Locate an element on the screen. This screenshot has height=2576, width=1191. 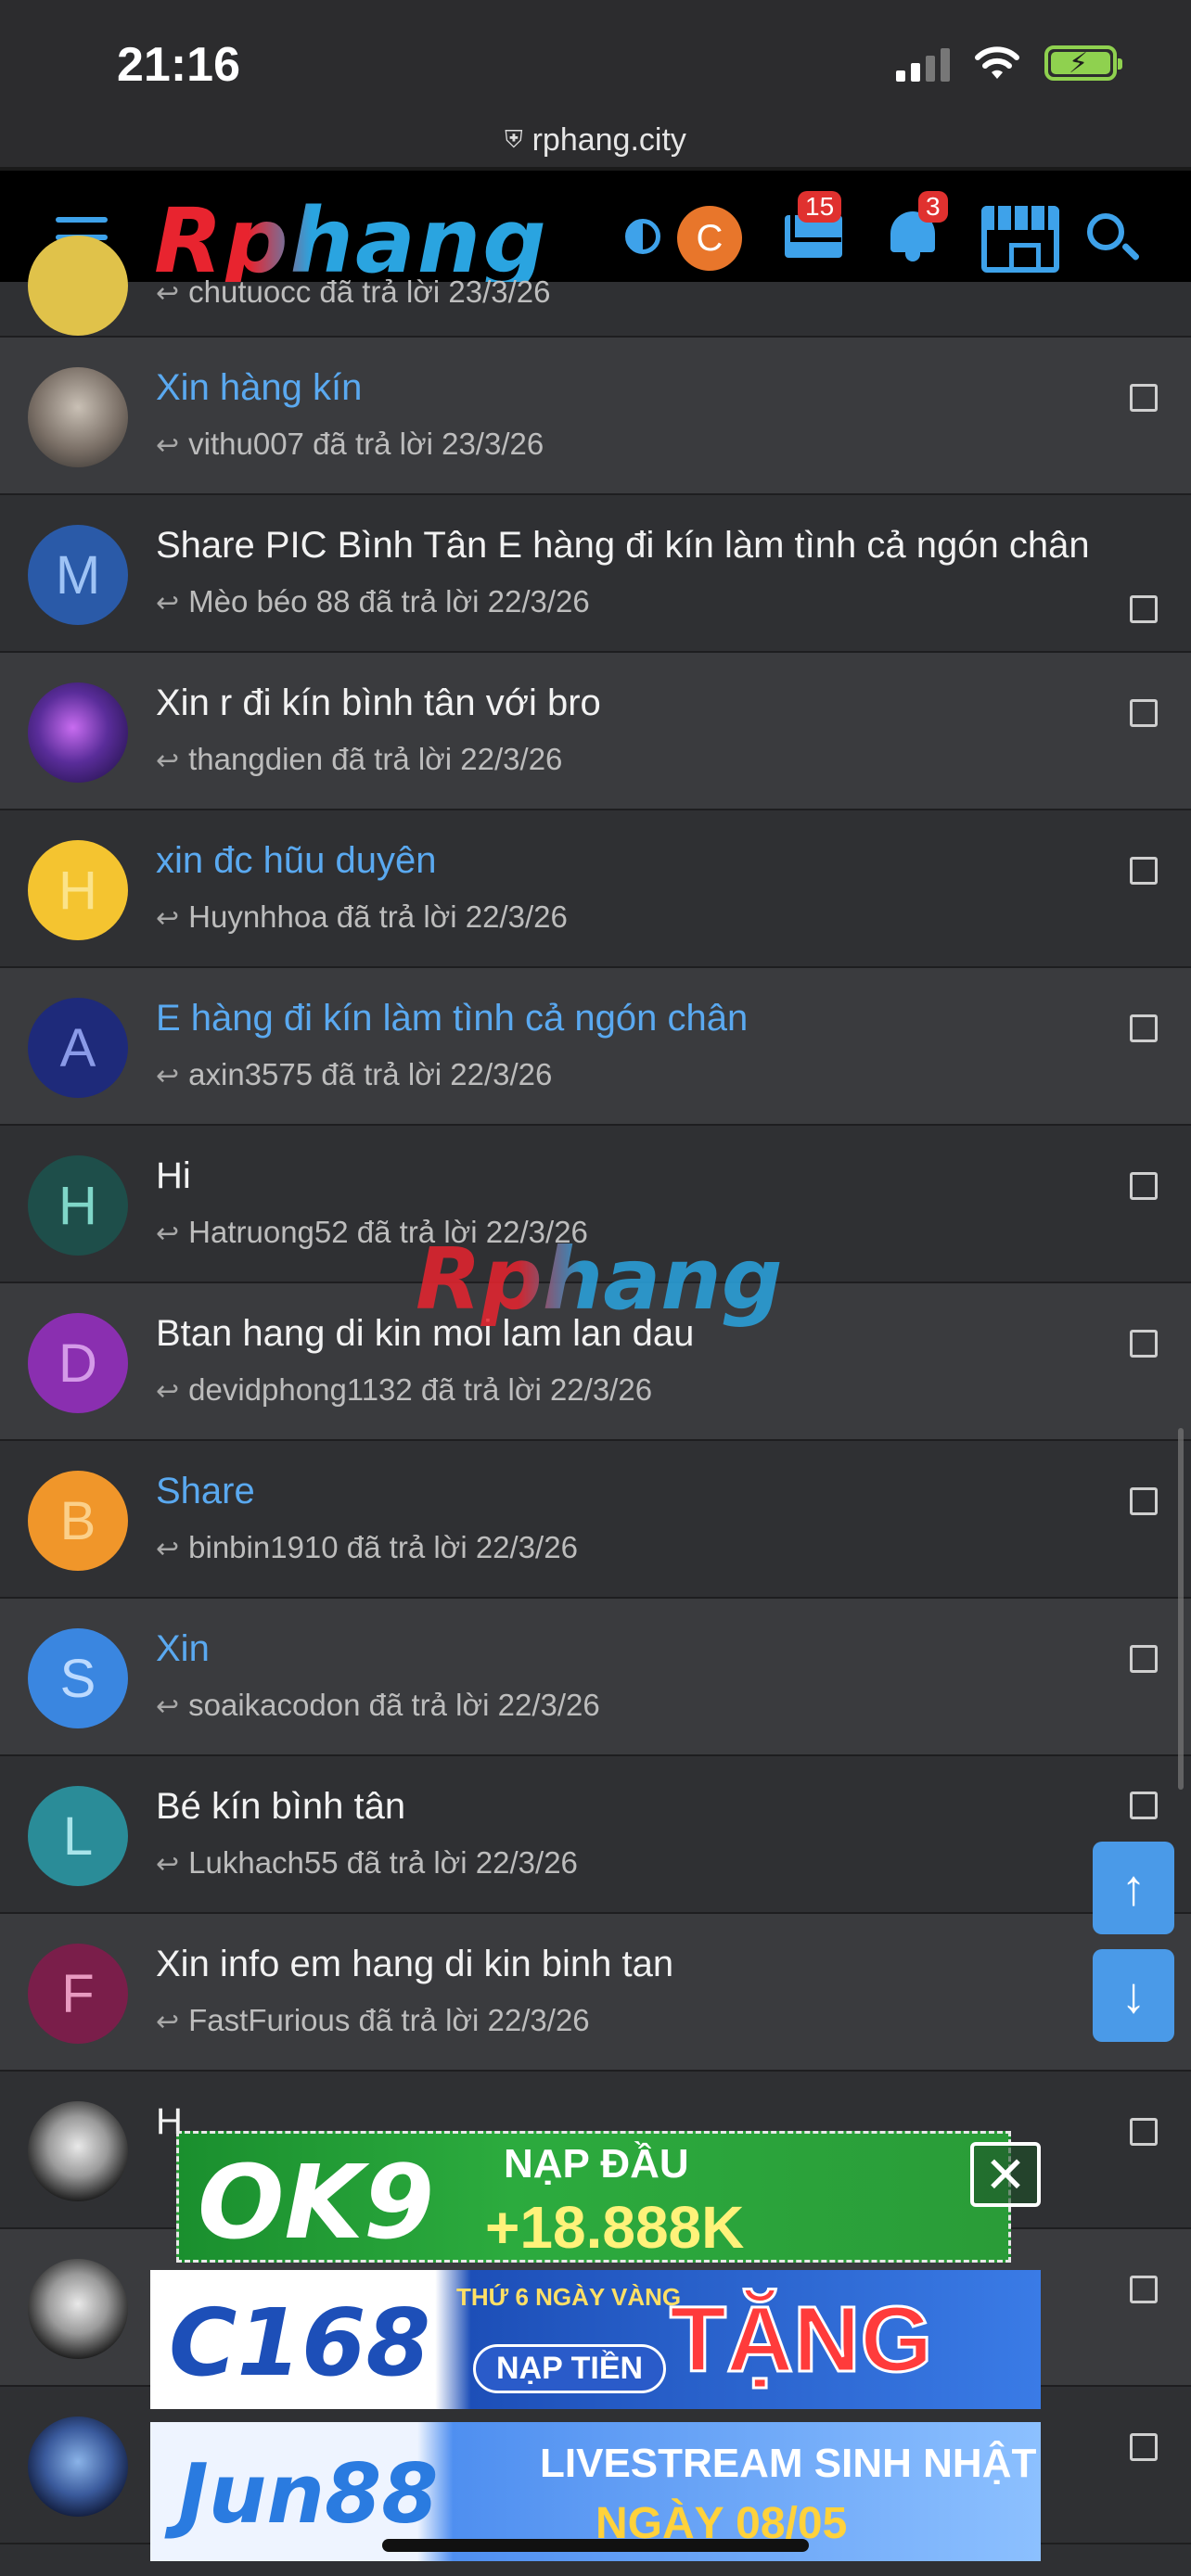
thread-reply-info: thangdien đã trả lời 22/3/26 is located at coordinates (375, 759).